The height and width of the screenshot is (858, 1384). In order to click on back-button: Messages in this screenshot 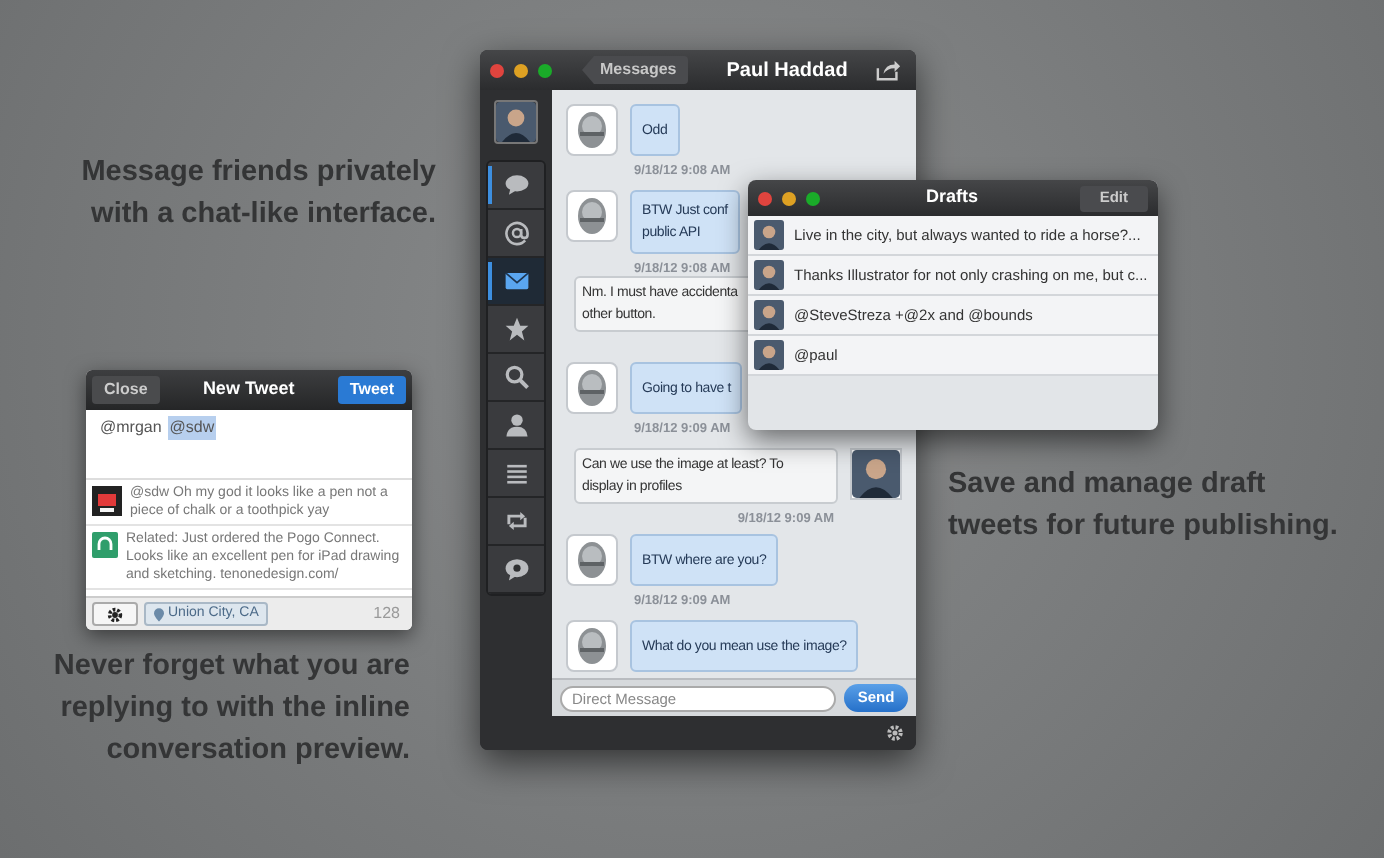, I will do `click(635, 70)`.